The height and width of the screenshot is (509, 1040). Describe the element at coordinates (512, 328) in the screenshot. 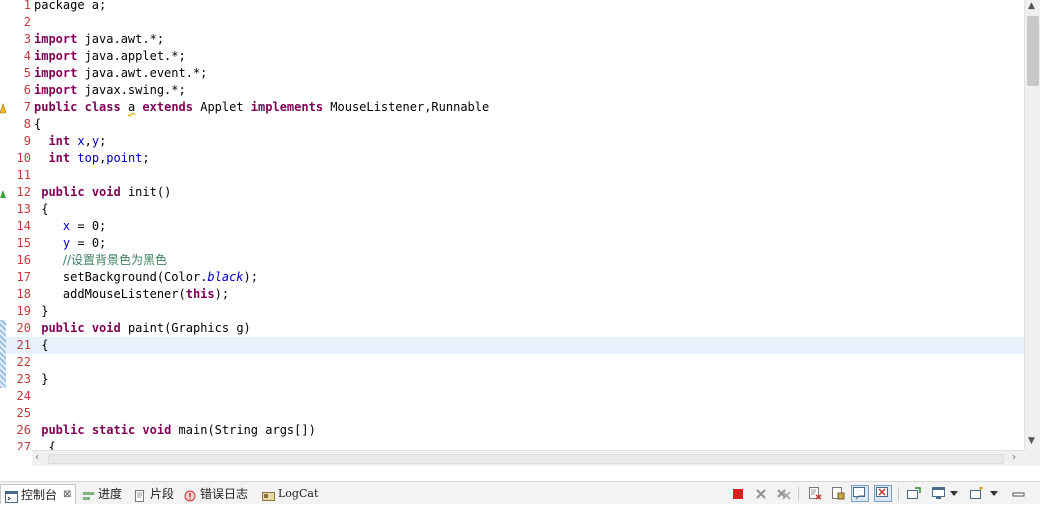

I see `code-line: 20 public void paint(Graphics g)` at that location.